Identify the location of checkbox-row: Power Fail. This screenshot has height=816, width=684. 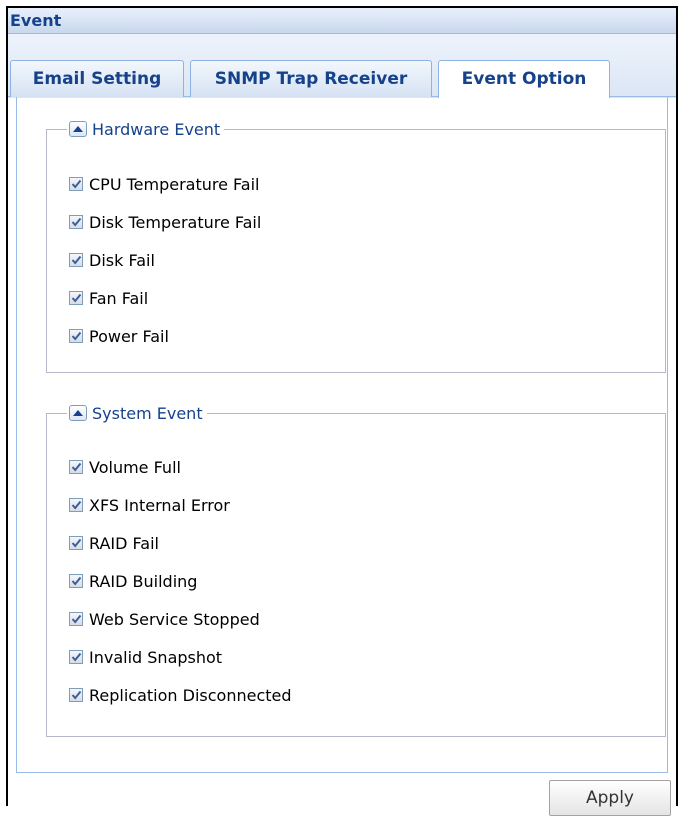
(119, 336).